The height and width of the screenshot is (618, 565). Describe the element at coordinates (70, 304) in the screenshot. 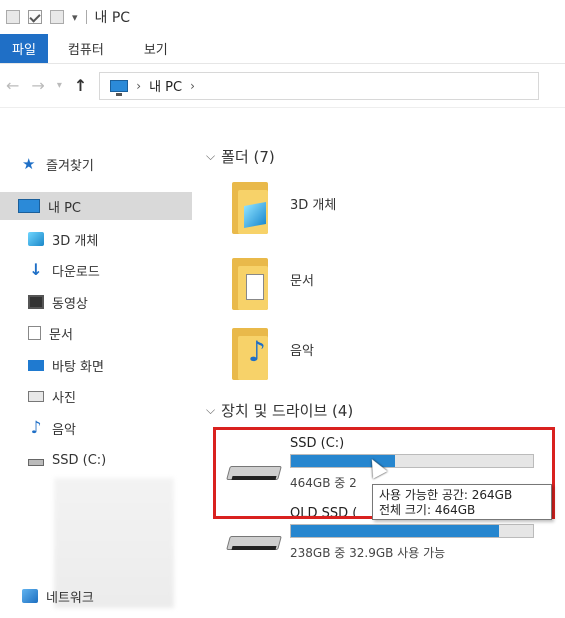

I see `sidebar-item-label: 동영상` at that location.